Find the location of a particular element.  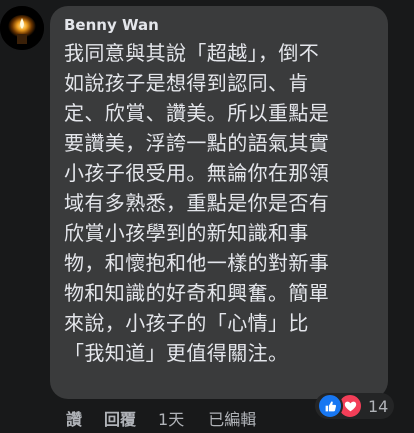

like-icon is located at coordinates (330, 406).